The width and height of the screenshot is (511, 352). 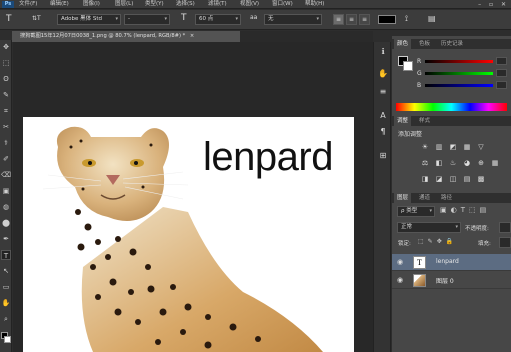 I want to click on threshold-icon: ◫, so click(x=453, y=179).